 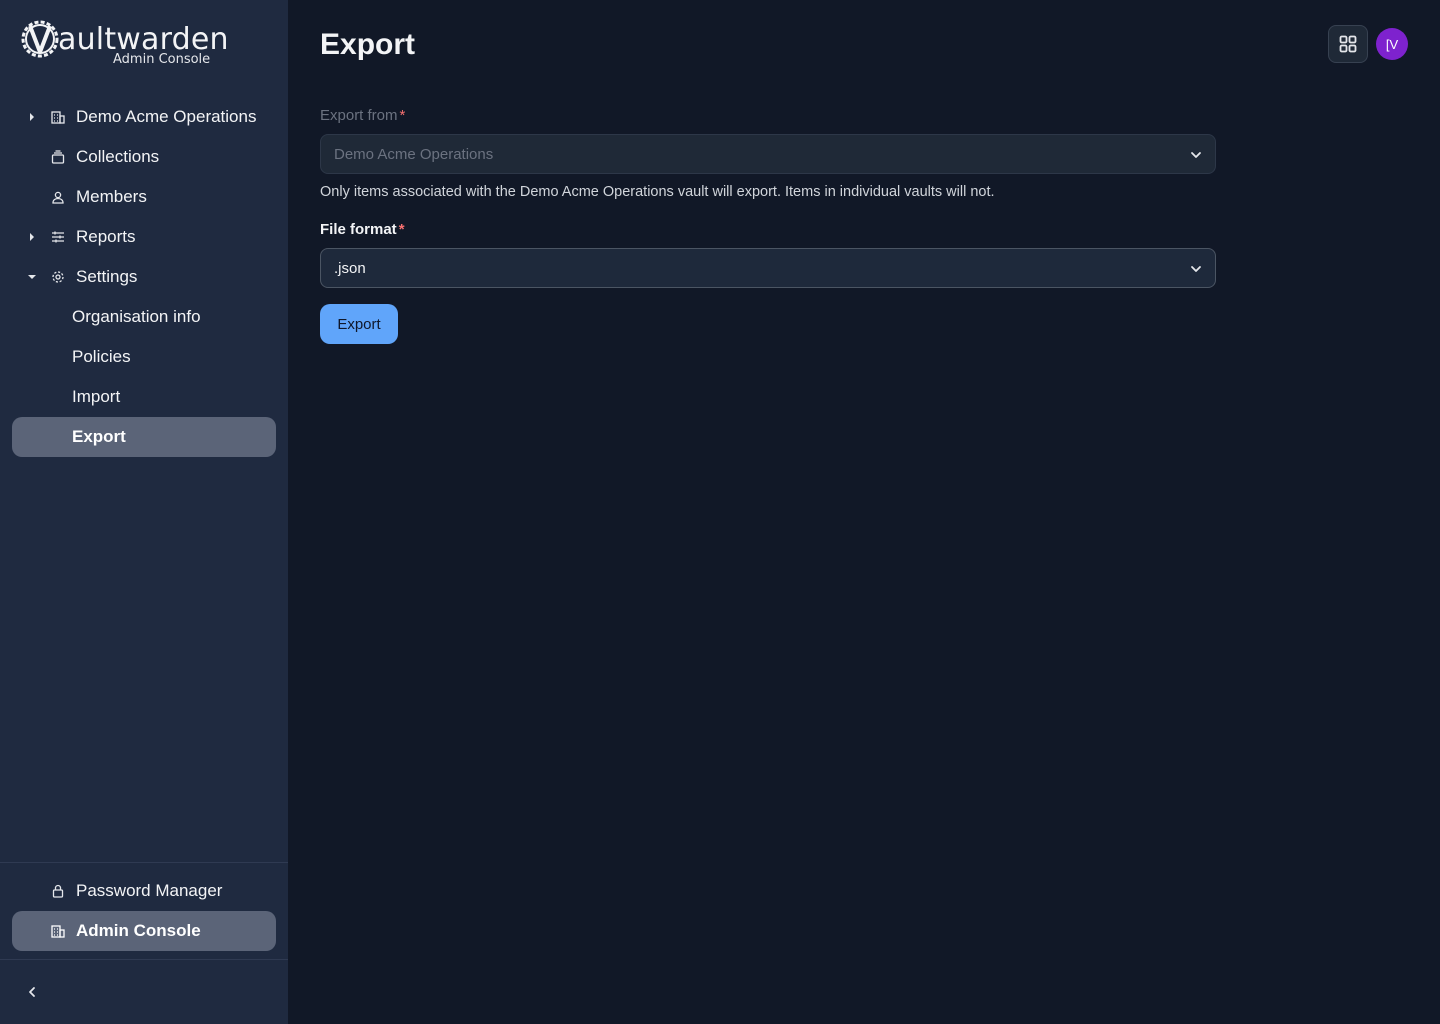 What do you see at coordinates (32, 277) in the screenshot?
I see `caret-down-icon` at bounding box center [32, 277].